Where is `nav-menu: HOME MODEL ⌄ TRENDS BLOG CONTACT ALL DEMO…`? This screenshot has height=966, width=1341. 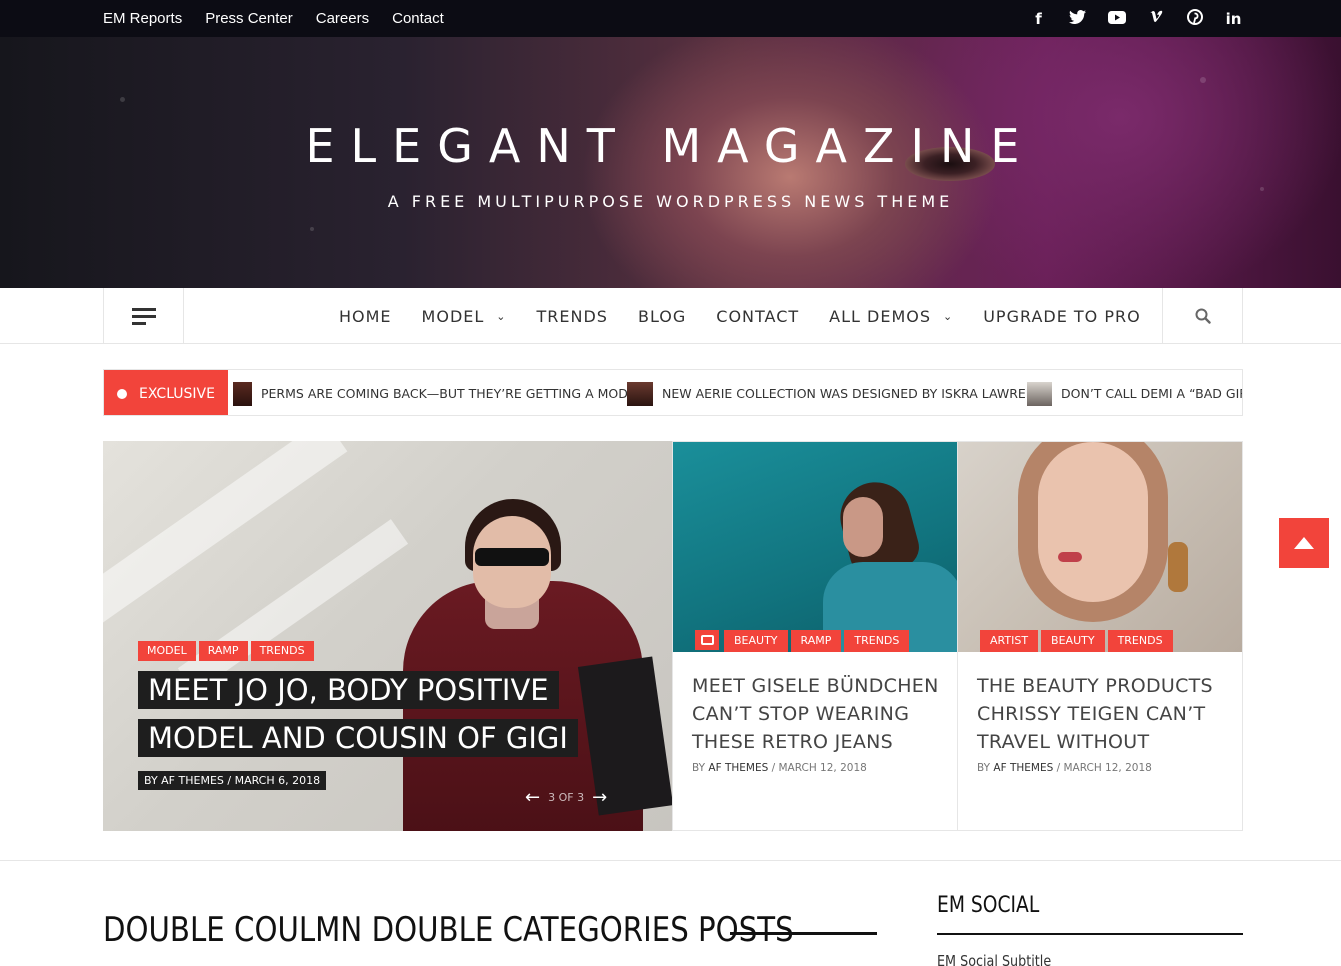 nav-menu: HOME MODEL ⌄ TRENDS BLOG CONTACT ALL DEMO… is located at coordinates (755, 316).